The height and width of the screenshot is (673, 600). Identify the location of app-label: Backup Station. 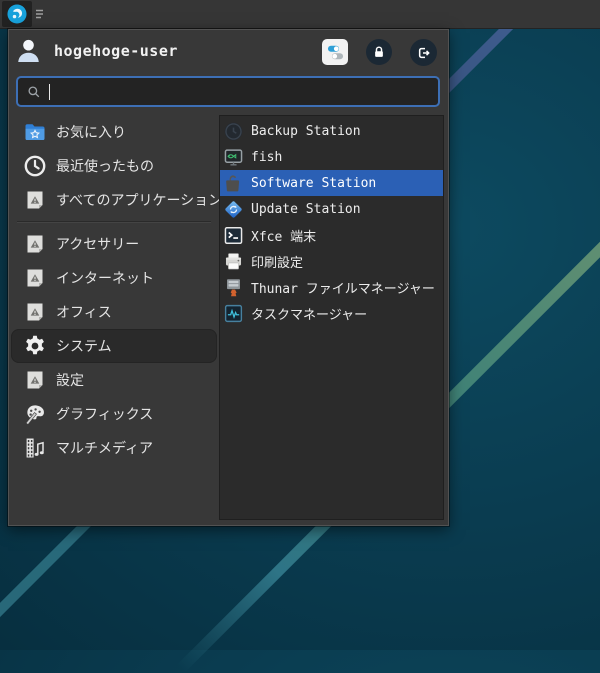
(306, 131).